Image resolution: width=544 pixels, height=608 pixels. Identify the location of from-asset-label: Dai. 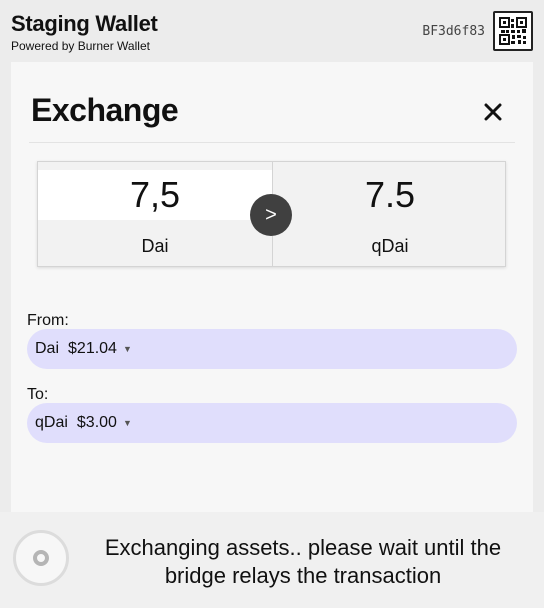
(155, 246).